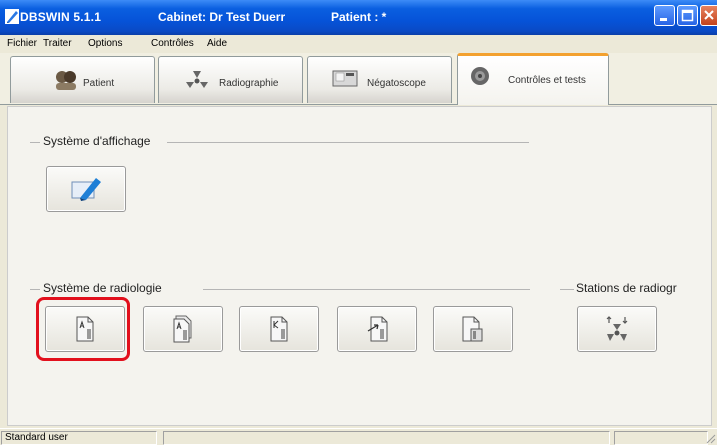 The width and height of the screenshot is (717, 445). What do you see at coordinates (79, 438) in the screenshot?
I see `status-user-cell: Standard user` at bounding box center [79, 438].